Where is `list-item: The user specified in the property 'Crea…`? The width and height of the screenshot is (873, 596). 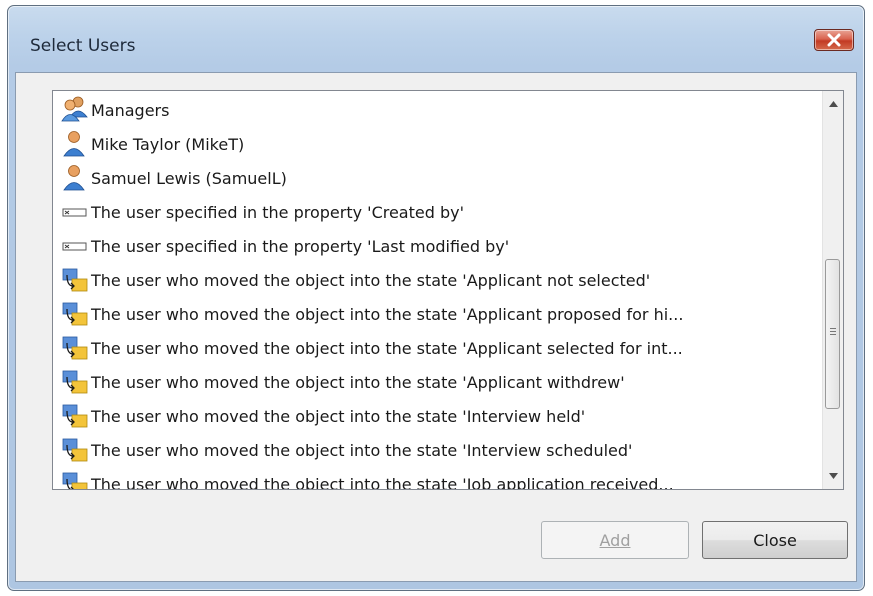 list-item: The user specified in the property 'Crea… is located at coordinates (262, 212).